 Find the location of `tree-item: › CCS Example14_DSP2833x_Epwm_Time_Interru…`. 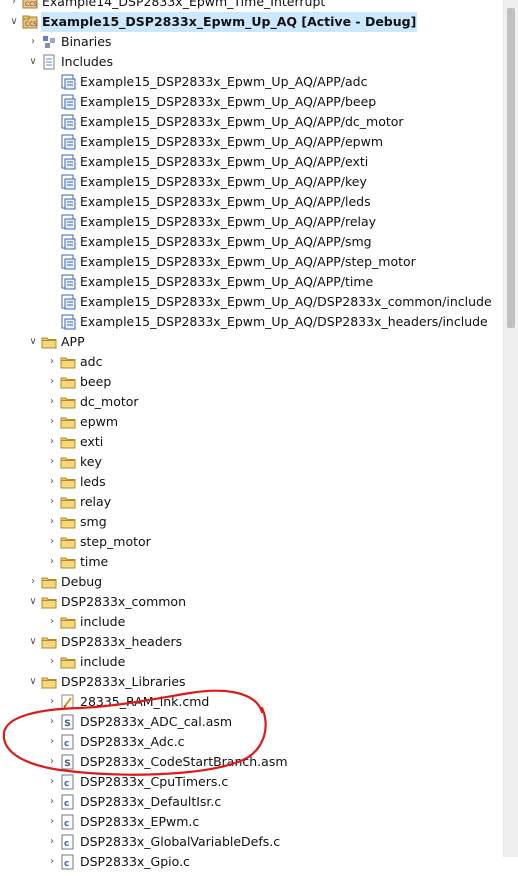

tree-item: › CCS Example14_DSP2833x_Epwm_Time_Interru… is located at coordinates (252, 6).